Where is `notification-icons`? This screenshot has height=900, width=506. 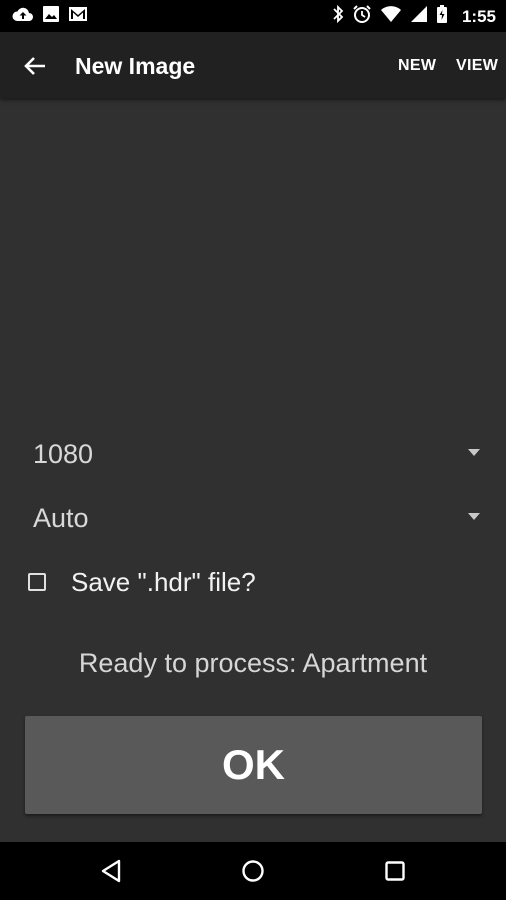
notification-icons is located at coordinates (50, 16).